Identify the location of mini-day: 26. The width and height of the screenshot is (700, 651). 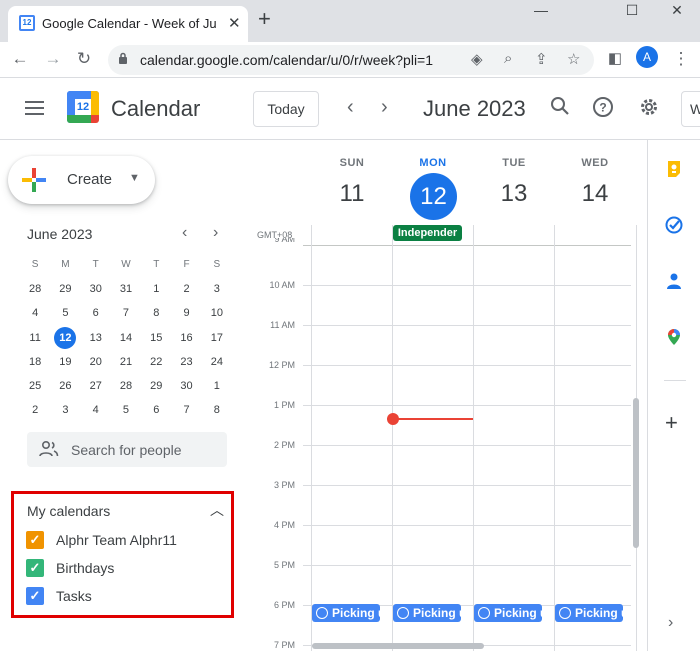
(65, 386).